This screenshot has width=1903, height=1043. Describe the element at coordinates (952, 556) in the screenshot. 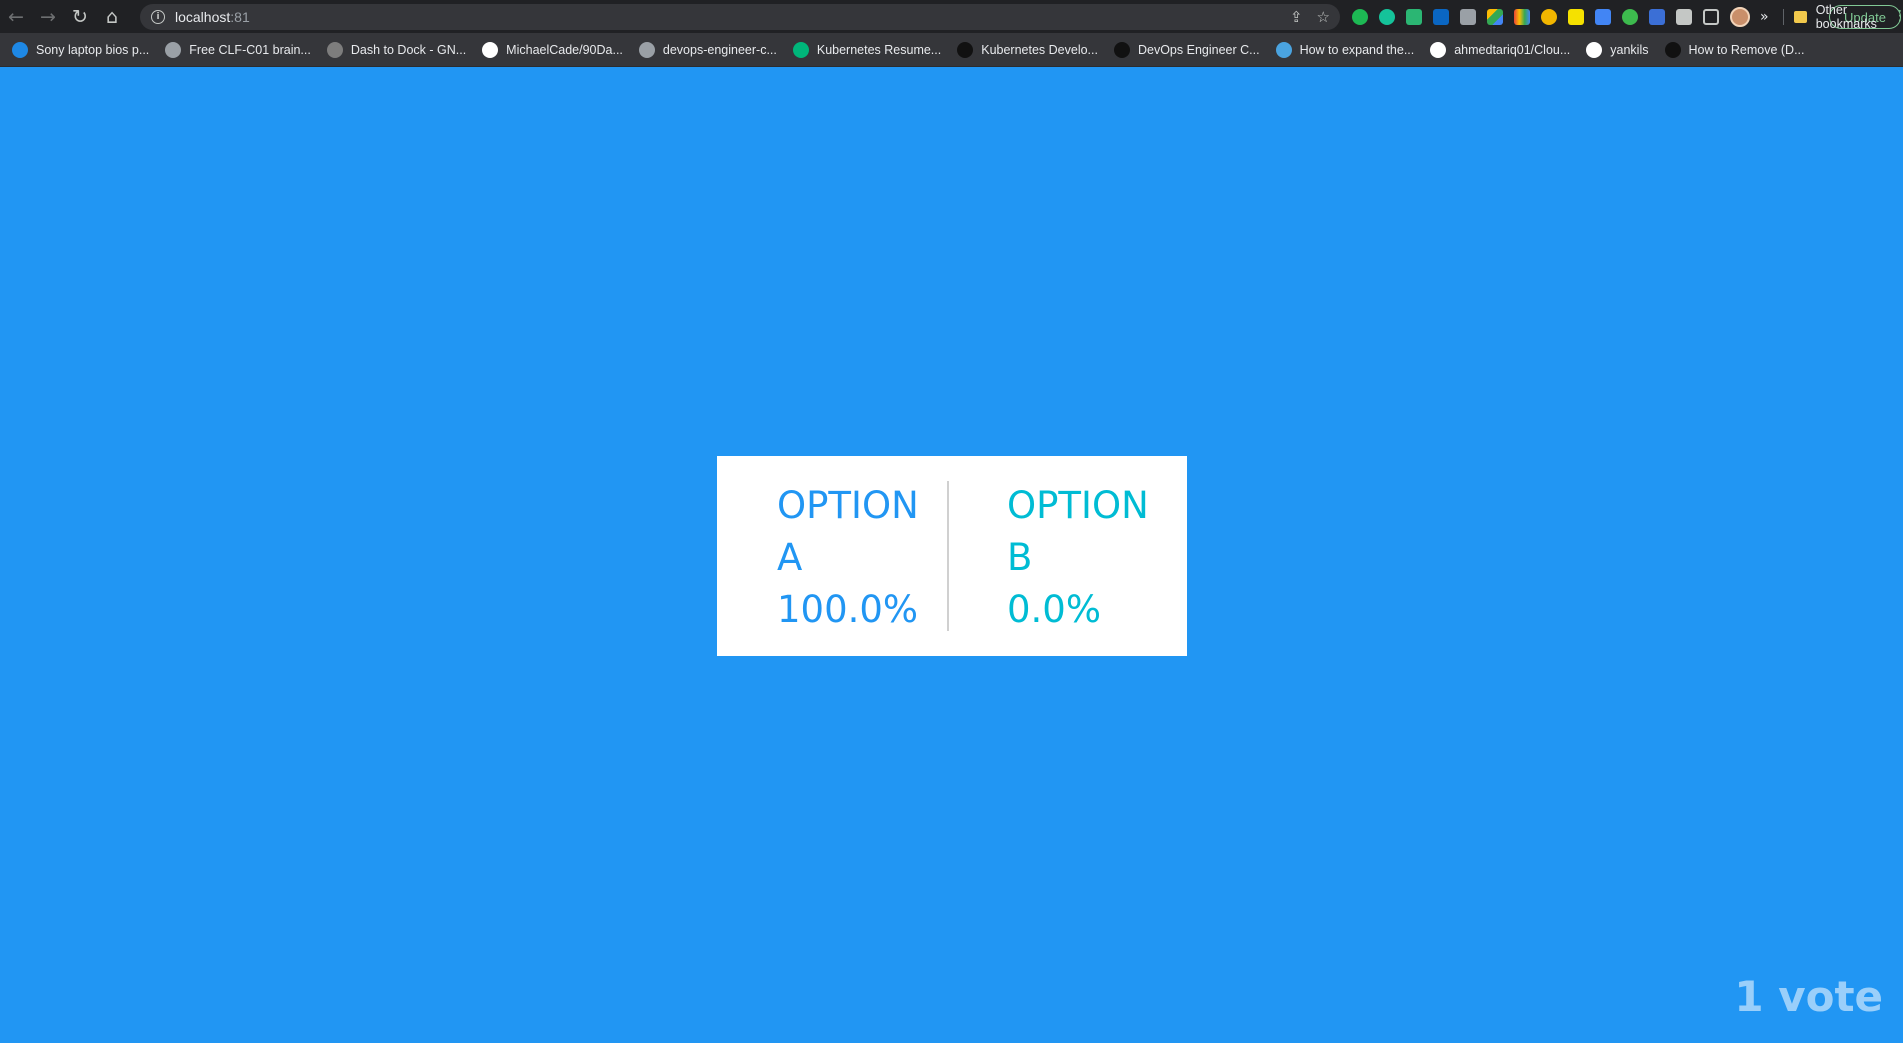

I see `results-card: OPTION A 100.0% OPTION B 0.0%` at that location.